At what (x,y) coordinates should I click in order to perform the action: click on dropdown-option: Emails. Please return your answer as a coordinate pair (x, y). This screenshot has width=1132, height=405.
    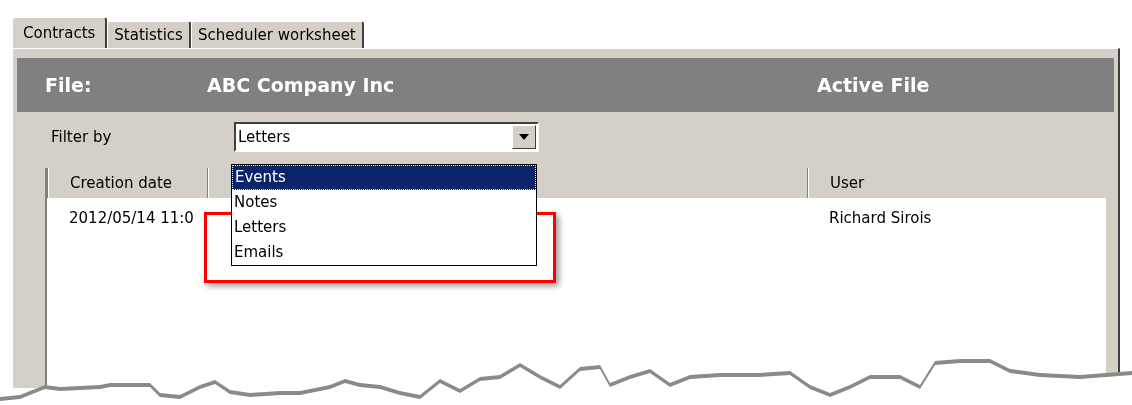
    Looking at the image, I should click on (384, 252).